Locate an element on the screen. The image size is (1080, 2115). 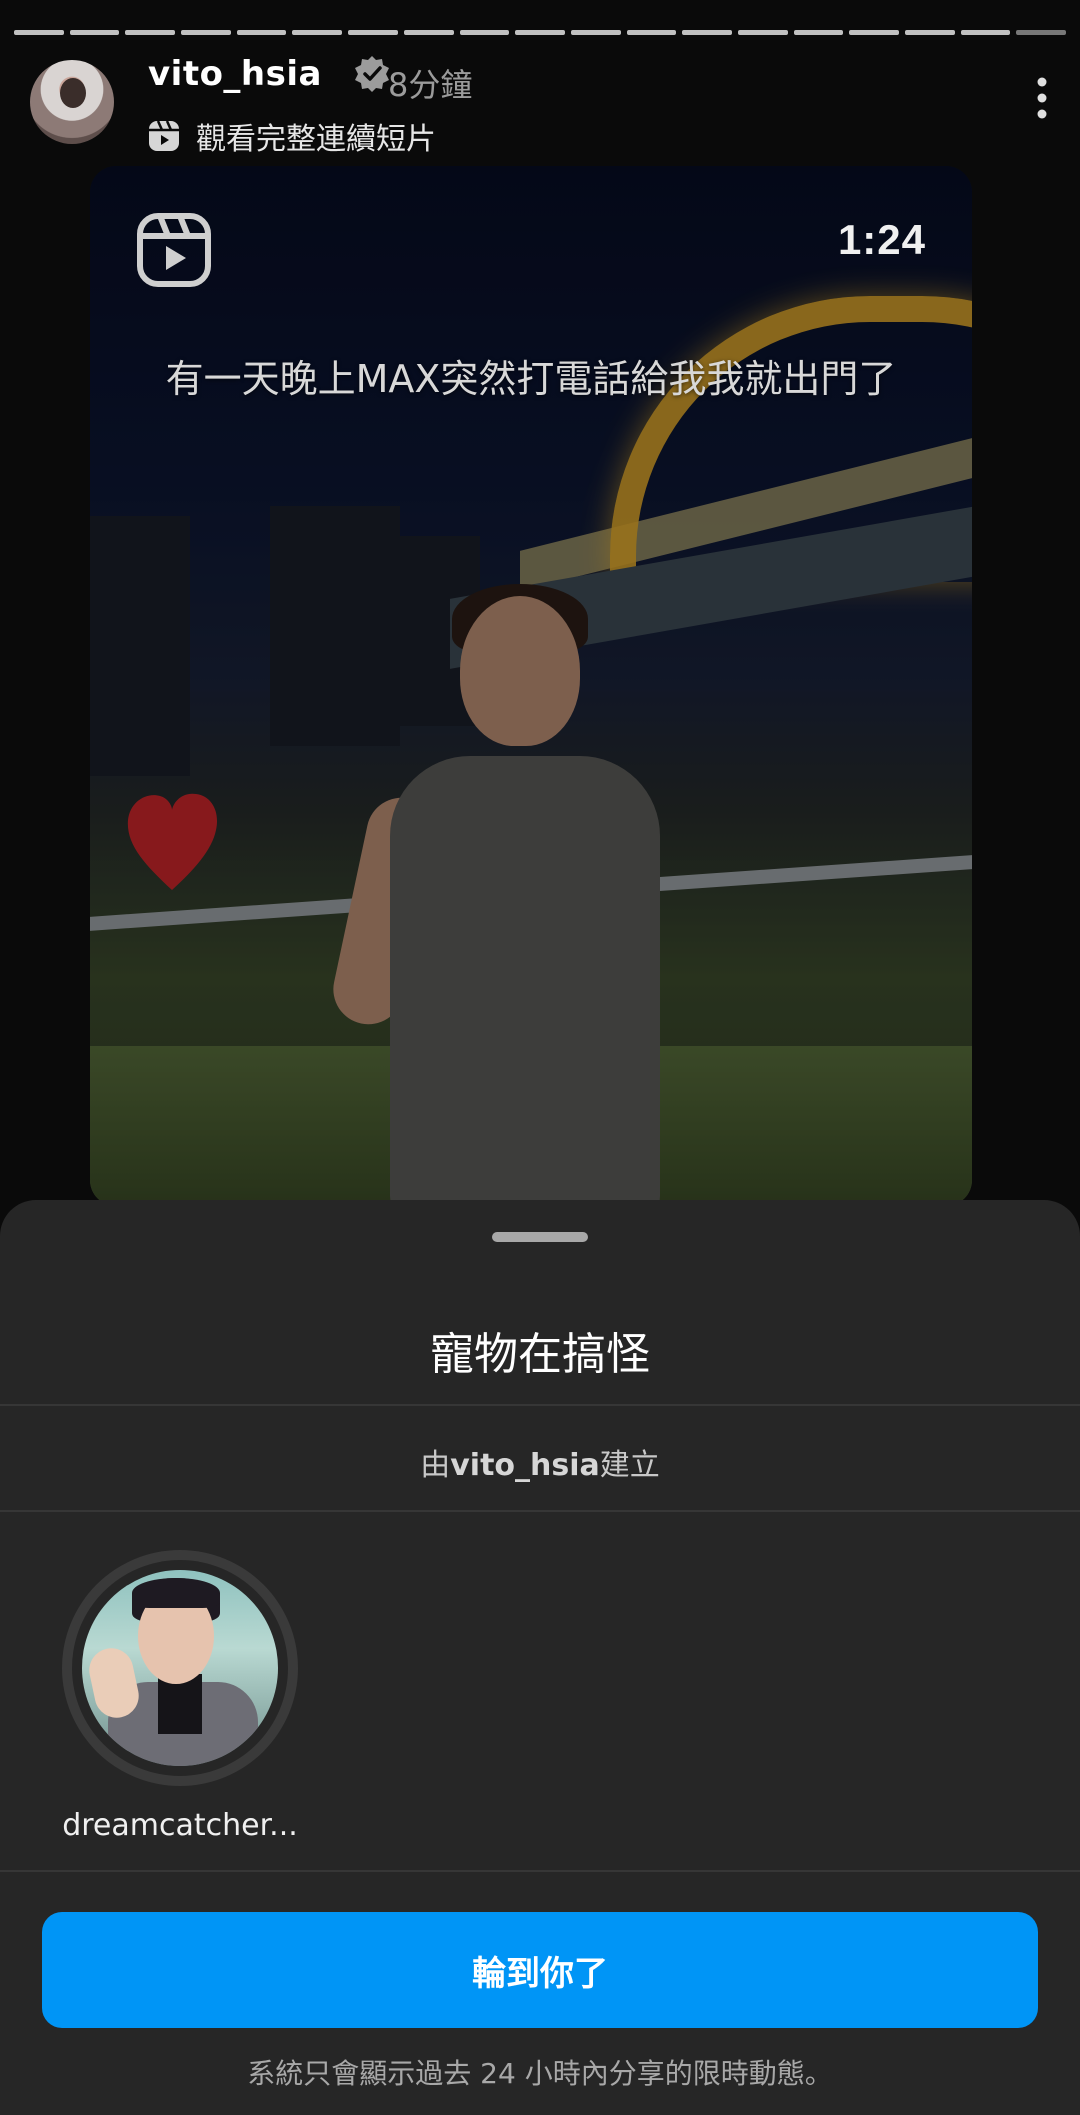
footer-note: 系統只會顯示過去 24 小時內分享的限時動態。 is located at coordinates (540, 2073).